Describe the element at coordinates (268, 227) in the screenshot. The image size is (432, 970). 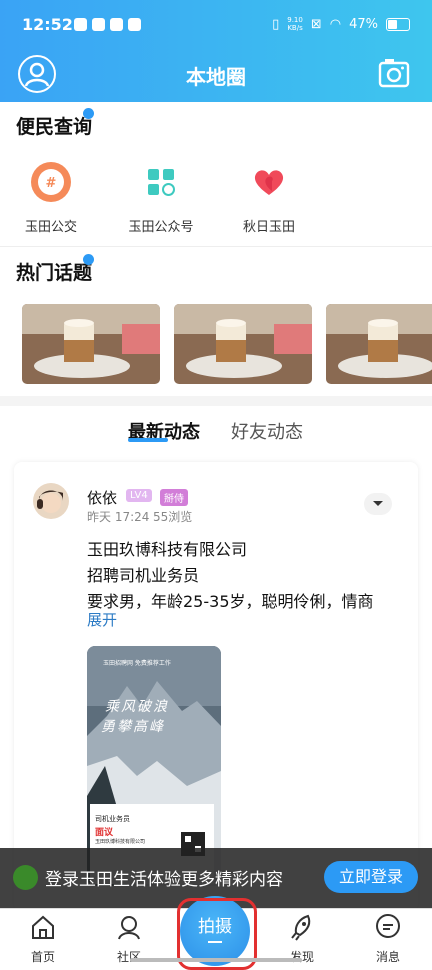
I see `service-autumn-label: 秋日玉田` at that location.